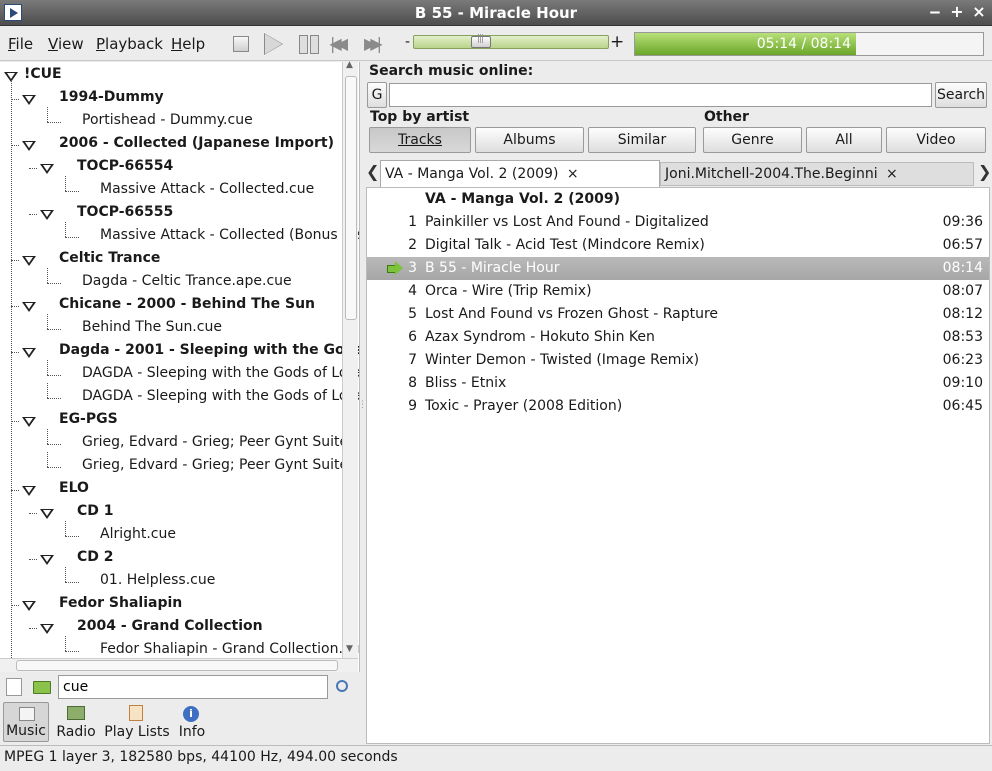  What do you see at coordinates (481, 41) in the screenshot?
I see `volume-slider-handle` at bounding box center [481, 41].